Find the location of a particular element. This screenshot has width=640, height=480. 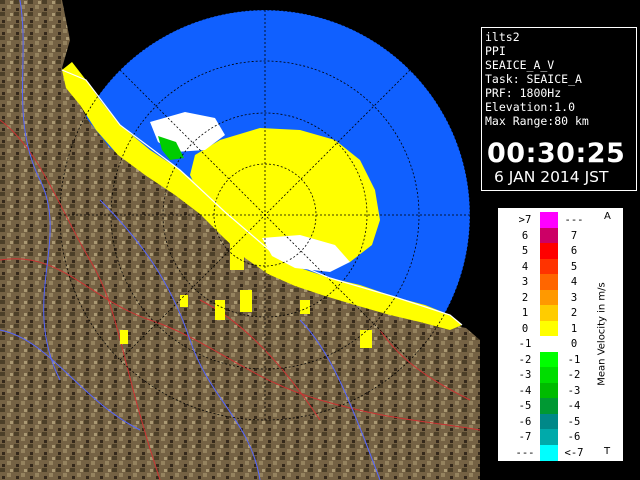

legend-value-high: -6 is located at coordinates (574, 437).